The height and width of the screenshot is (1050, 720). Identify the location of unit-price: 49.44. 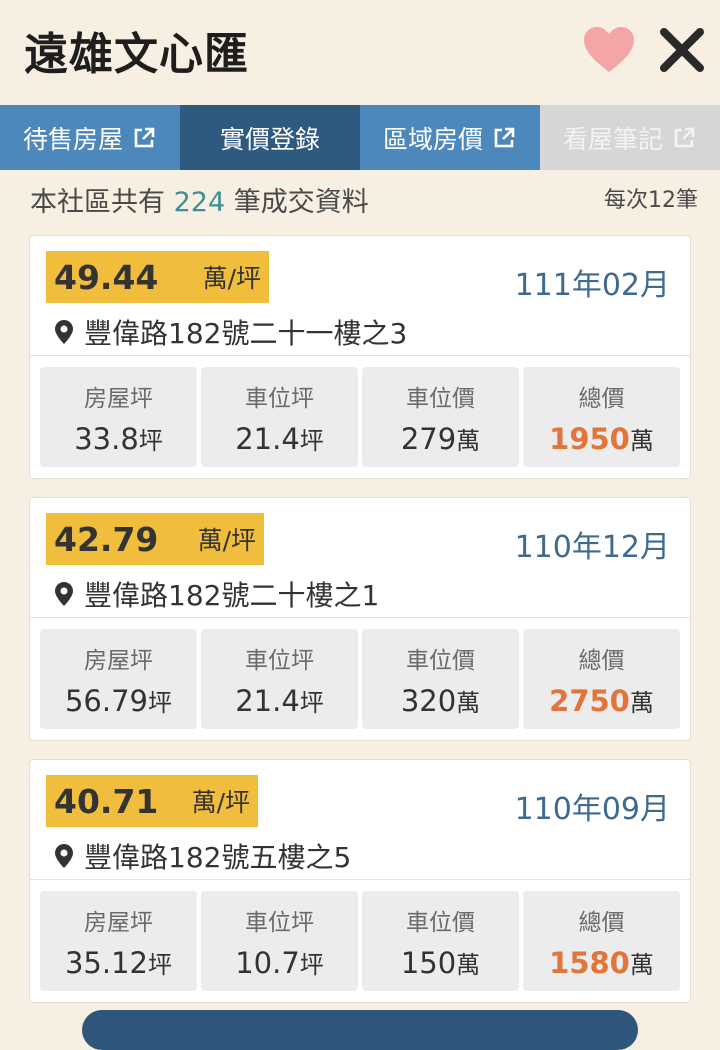
(106, 277).